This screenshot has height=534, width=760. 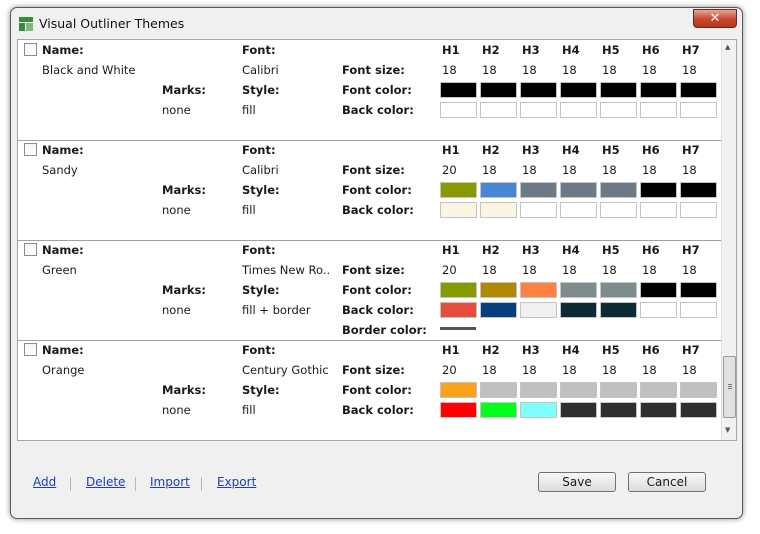 I want to click on border-color-swatch, so click(x=458, y=328).